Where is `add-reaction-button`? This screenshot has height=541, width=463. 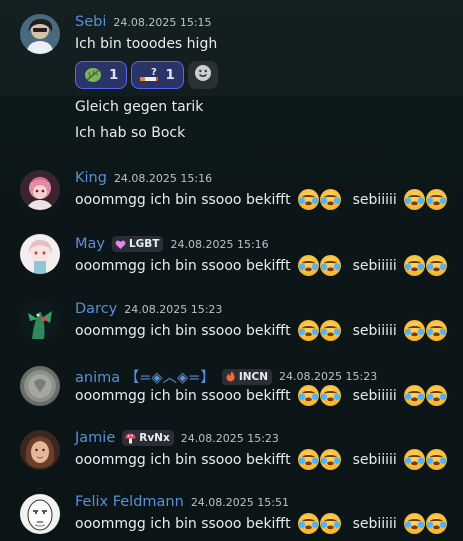
add-reaction-button is located at coordinates (202, 75).